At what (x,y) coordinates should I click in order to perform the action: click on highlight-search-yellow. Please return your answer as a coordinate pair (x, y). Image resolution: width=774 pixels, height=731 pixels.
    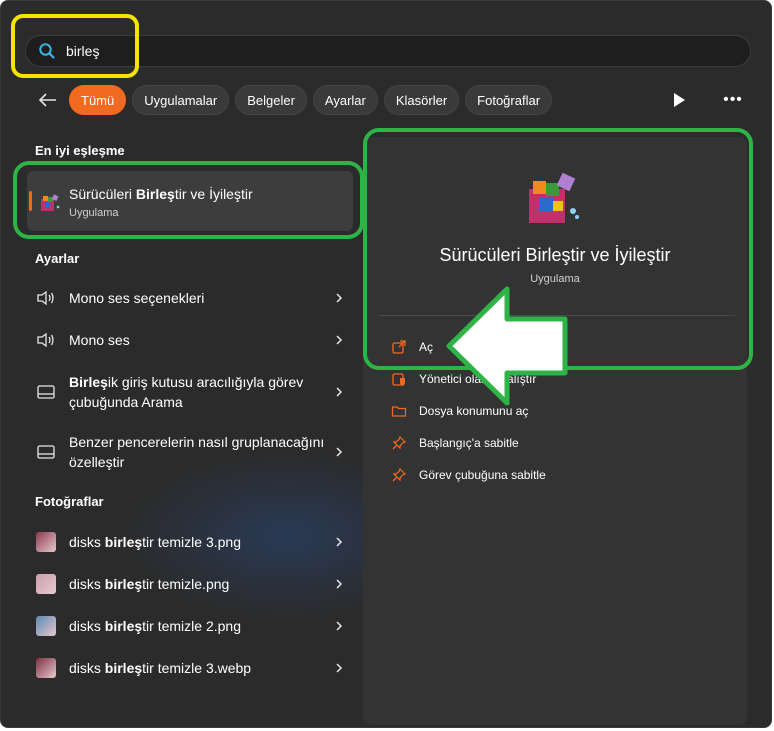
    Looking at the image, I should click on (75, 46).